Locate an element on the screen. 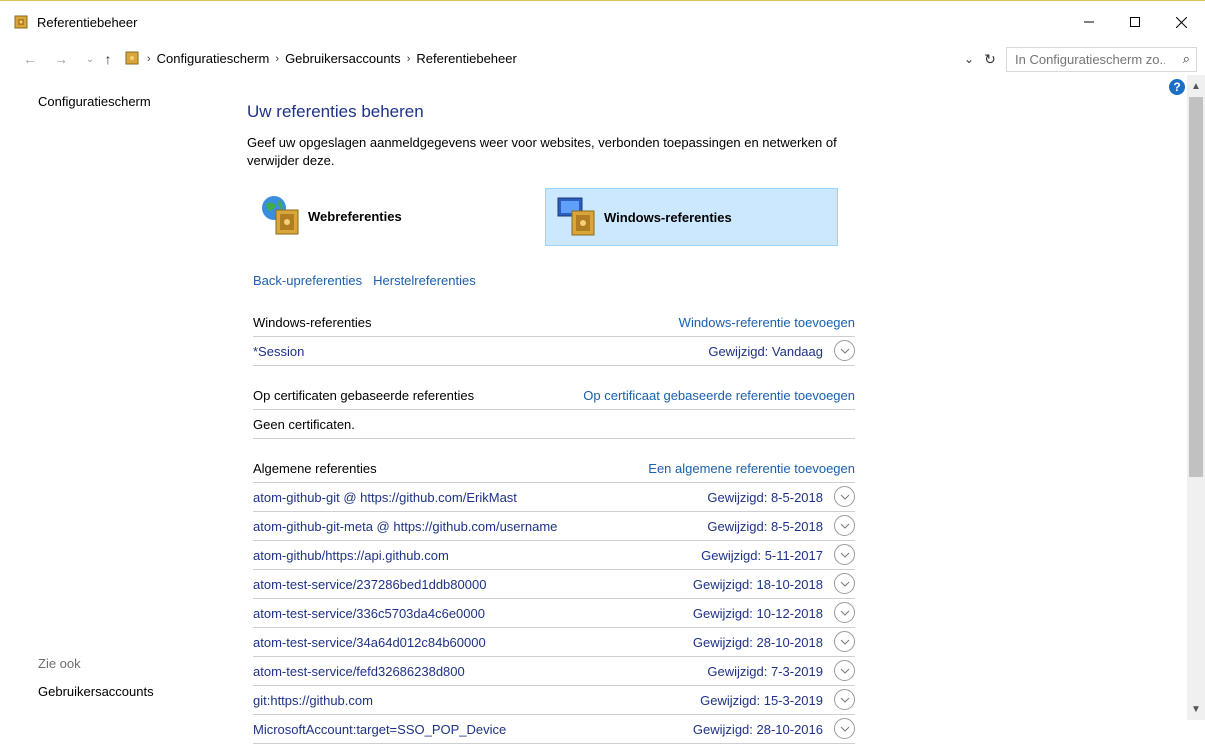 This screenshot has width=1205, height=744. arrow-left-icon: ← is located at coordinates (30, 59).